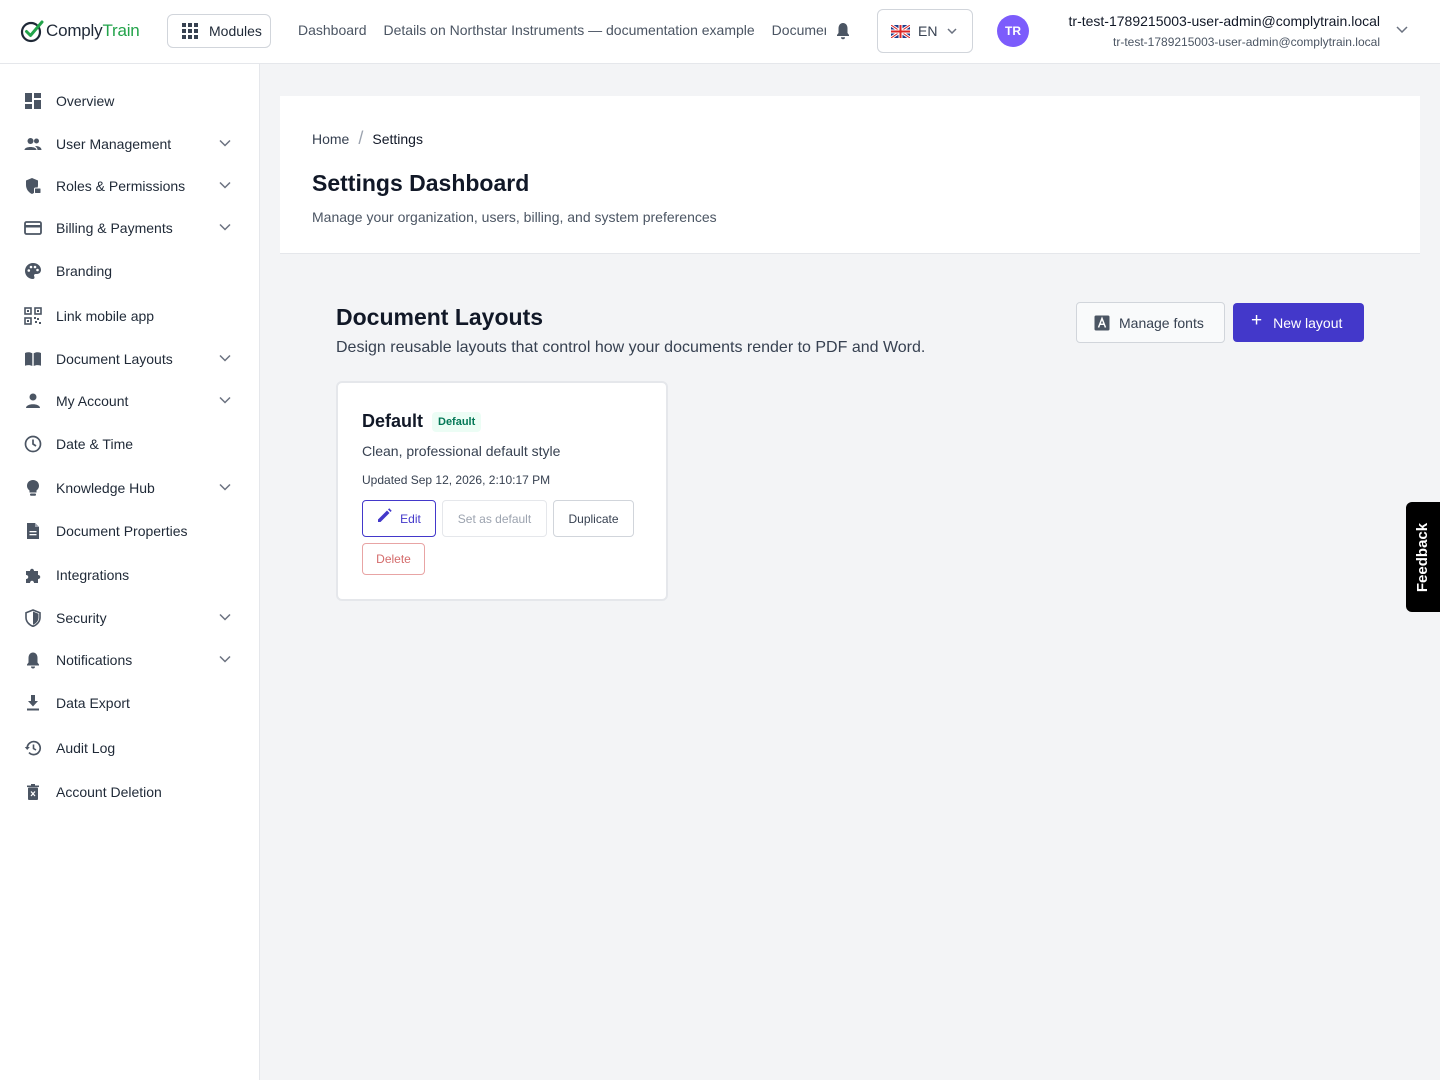 The image size is (1440, 1080). I want to click on uk-flag-icon, so click(900, 31).